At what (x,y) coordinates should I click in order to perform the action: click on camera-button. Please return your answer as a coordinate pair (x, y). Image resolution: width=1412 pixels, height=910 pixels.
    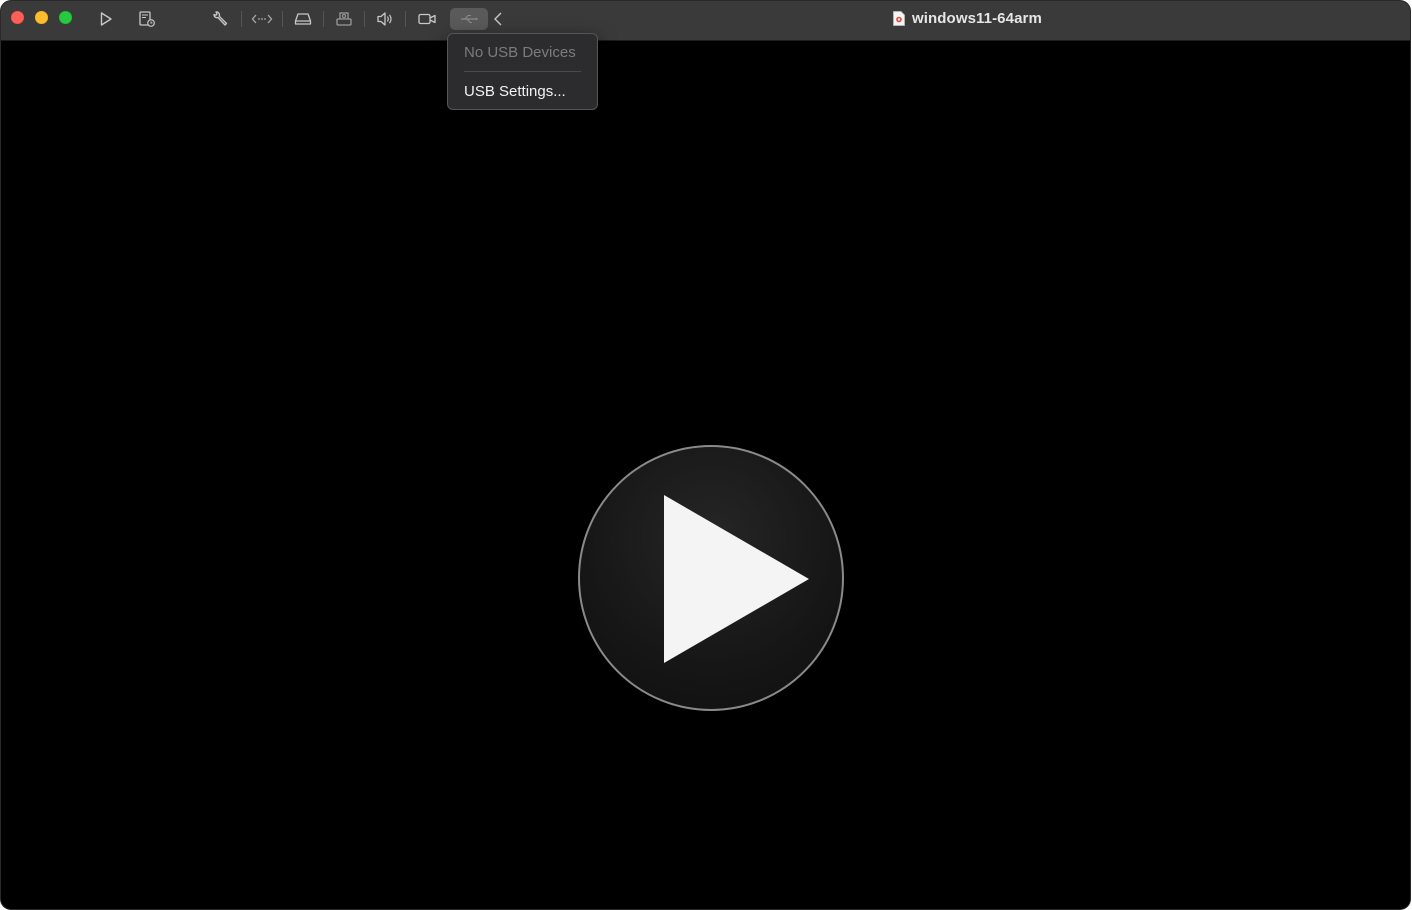
    Looking at the image, I should click on (427, 19).